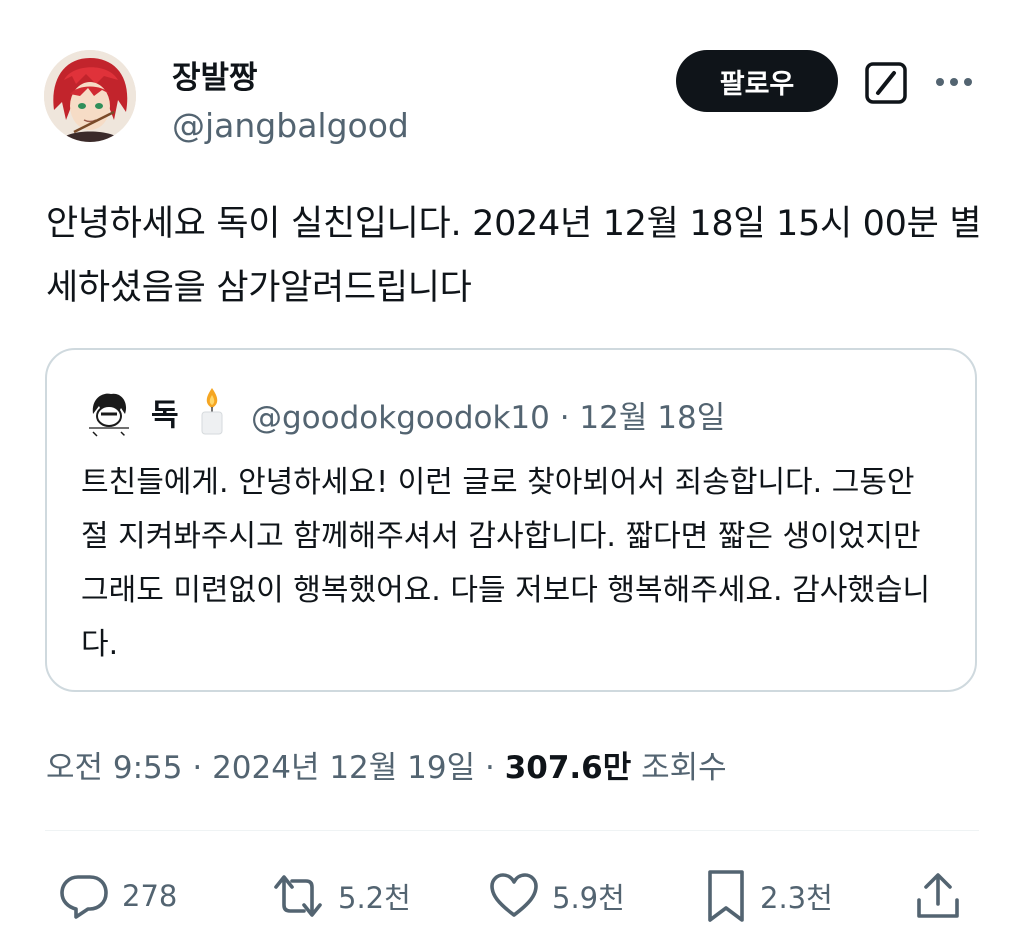  I want to click on quoted-author-handle-date: @goodokgoodok10 · 12월 18일, so click(488, 414).